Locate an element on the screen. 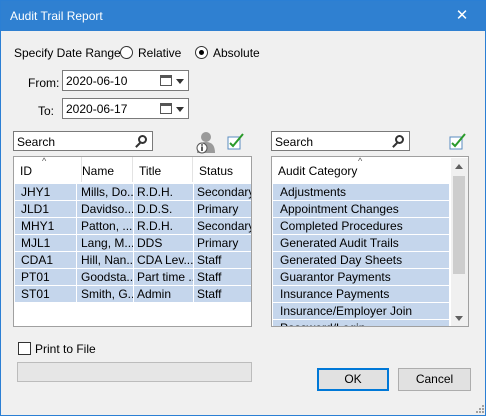 Image resolution: width=486 pixels, height=416 pixels. scroll-down-arrow-icon is located at coordinates (459, 318).